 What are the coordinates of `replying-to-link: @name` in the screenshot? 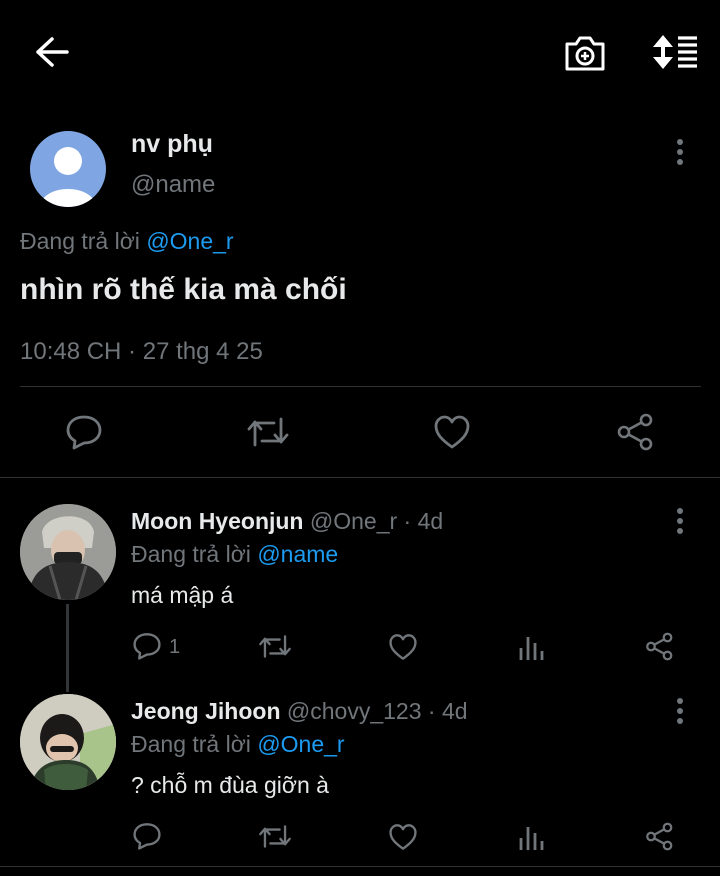 It's located at (297, 554).